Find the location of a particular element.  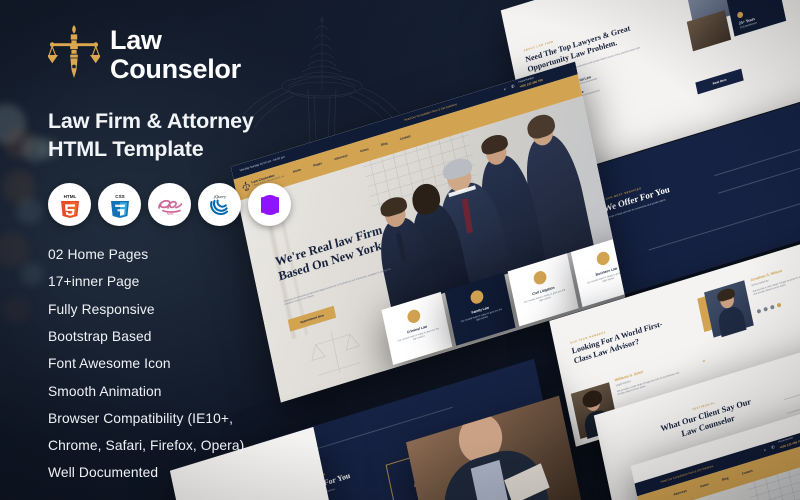

html5-badge: HTML is located at coordinates (69, 205).